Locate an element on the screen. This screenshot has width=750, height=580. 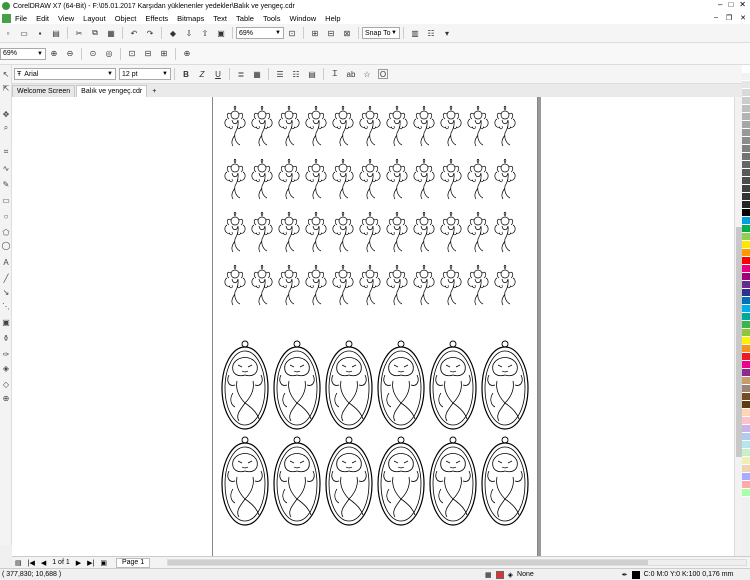
text-alignment-icon: ≣ is located at coordinates (241, 74).